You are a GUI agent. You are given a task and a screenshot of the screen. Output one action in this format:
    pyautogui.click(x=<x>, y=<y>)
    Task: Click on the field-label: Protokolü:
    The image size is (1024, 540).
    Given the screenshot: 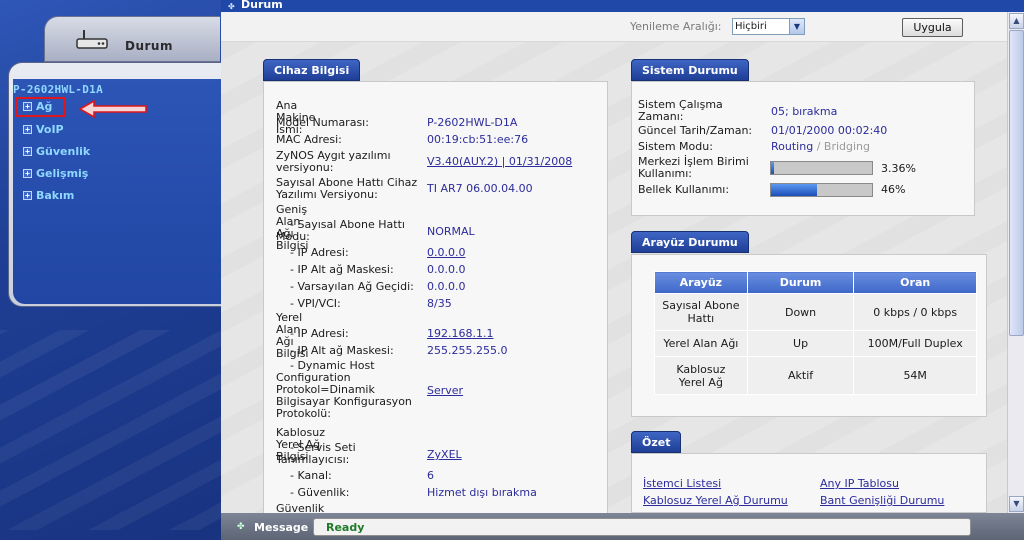 What is the action you would take?
    pyautogui.click(x=303, y=413)
    